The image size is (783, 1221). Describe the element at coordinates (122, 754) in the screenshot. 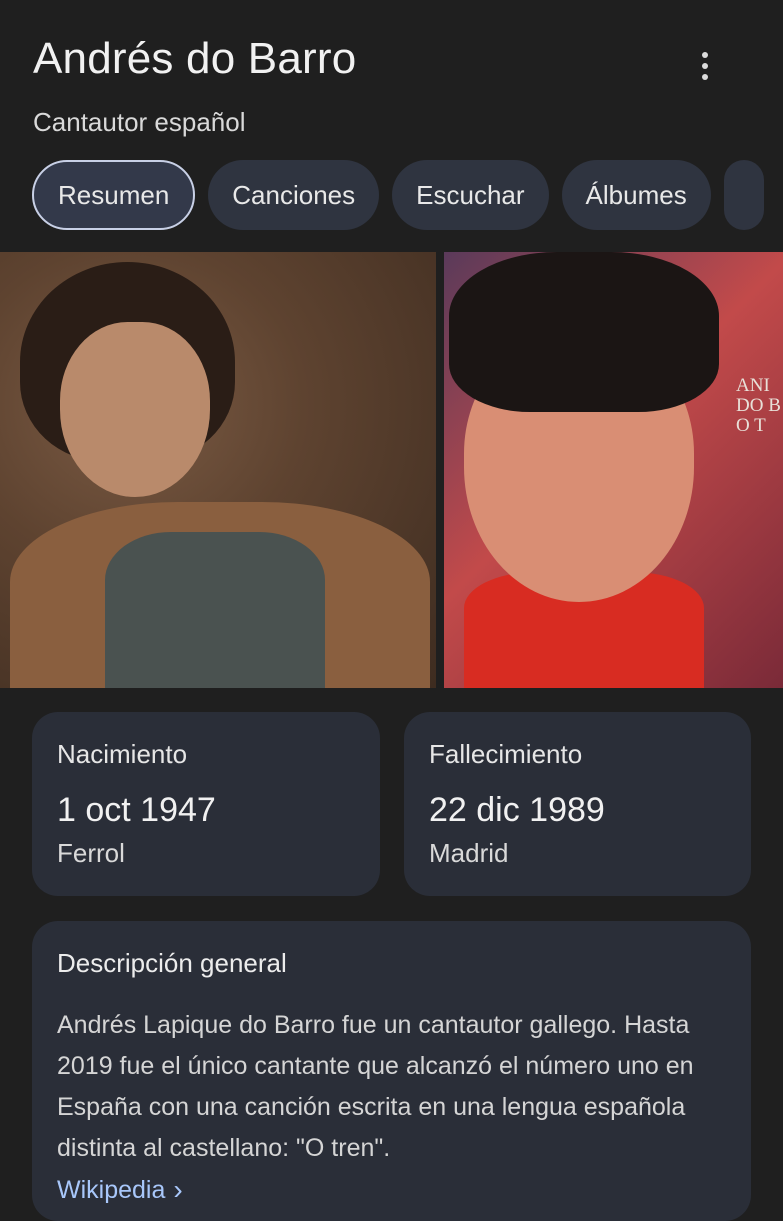

I see `birth-label: Nacimiento` at that location.